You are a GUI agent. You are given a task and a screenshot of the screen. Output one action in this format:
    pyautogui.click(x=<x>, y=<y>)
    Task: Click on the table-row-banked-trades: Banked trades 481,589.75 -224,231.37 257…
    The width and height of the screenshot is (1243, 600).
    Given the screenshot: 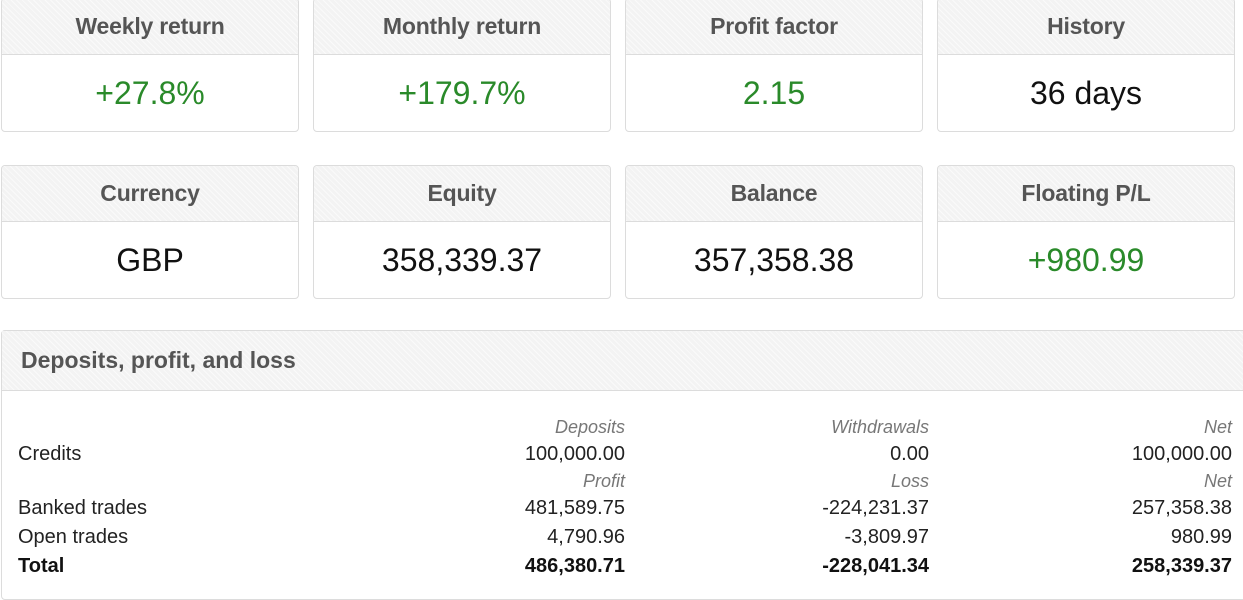 What is the action you would take?
    pyautogui.click(x=625, y=508)
    